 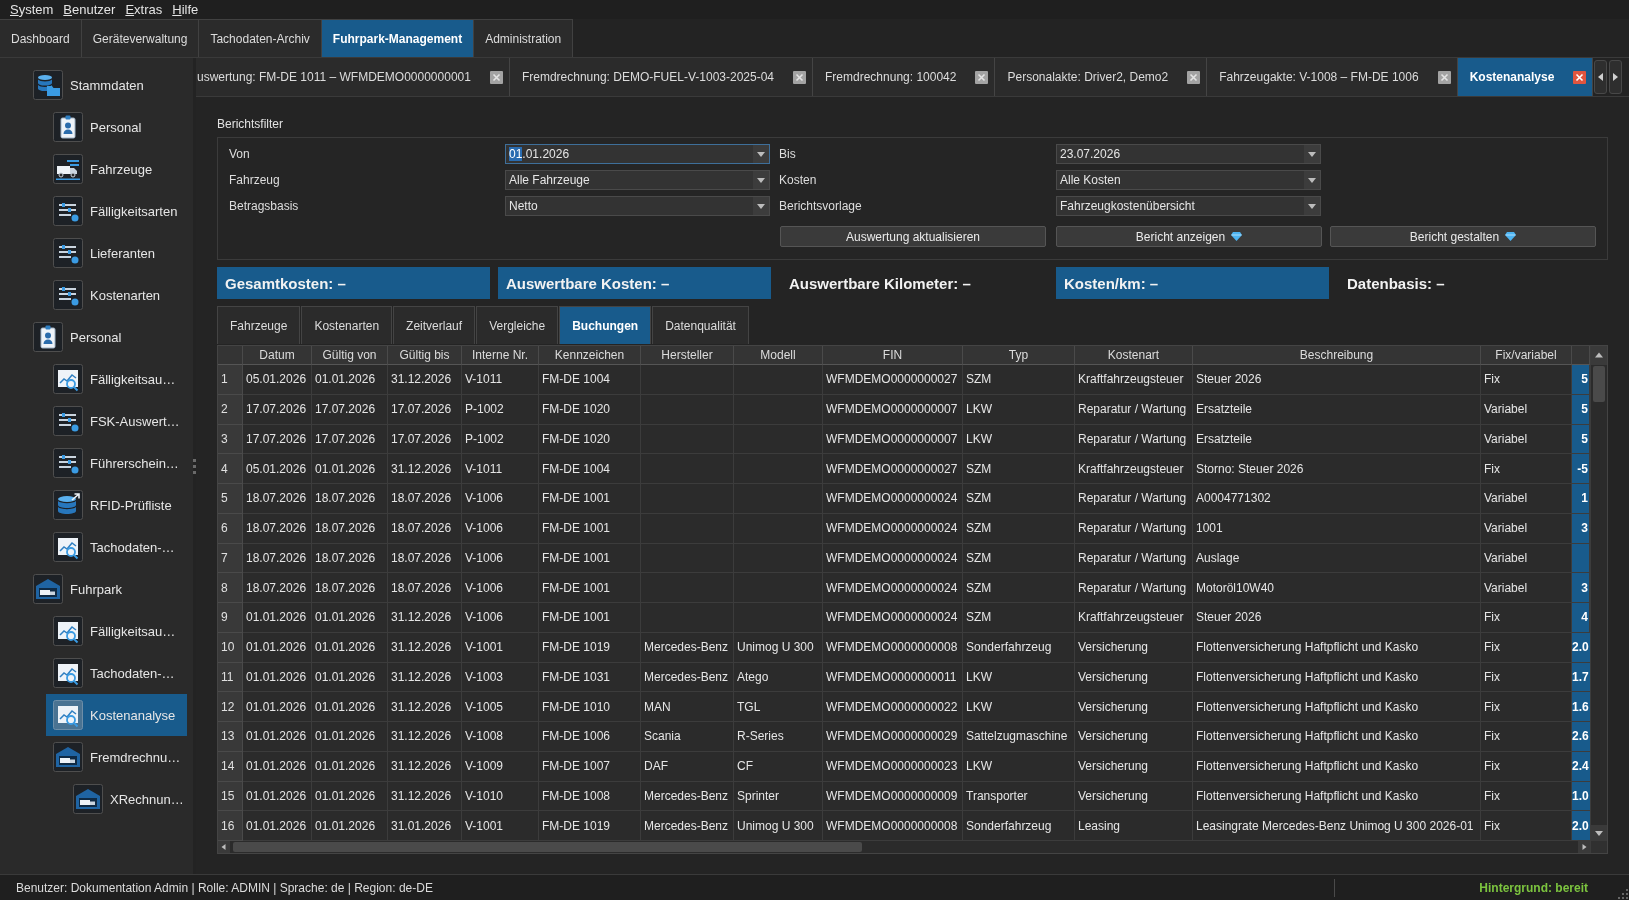 I want to click on table-cell: 2.4, so click(x=1581, y=766).